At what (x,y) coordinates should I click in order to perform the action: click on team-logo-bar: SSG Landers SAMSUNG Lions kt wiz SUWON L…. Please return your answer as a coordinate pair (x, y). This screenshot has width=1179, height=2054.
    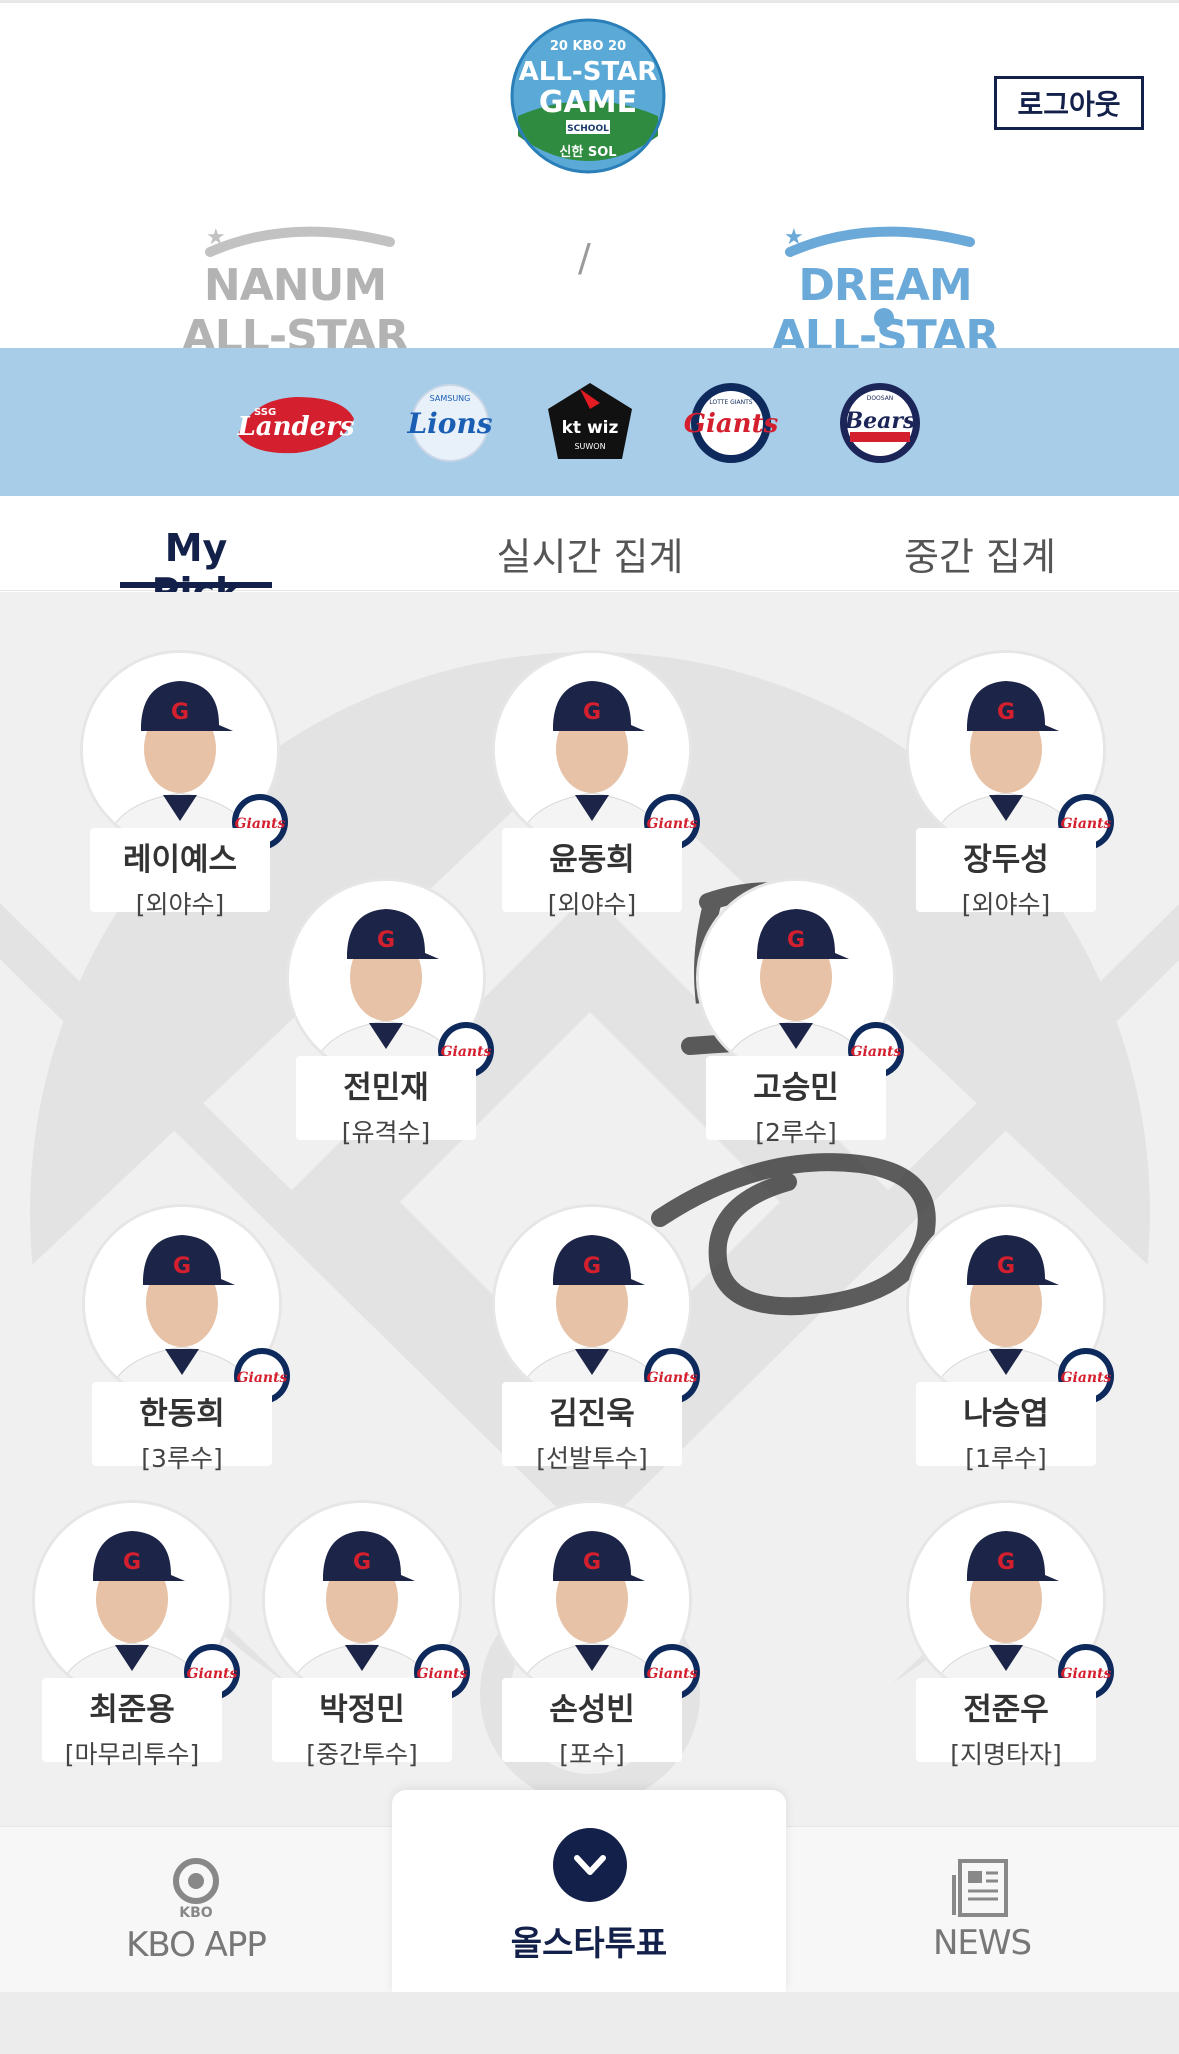
    Looking at the image, I should click on (589, 422).